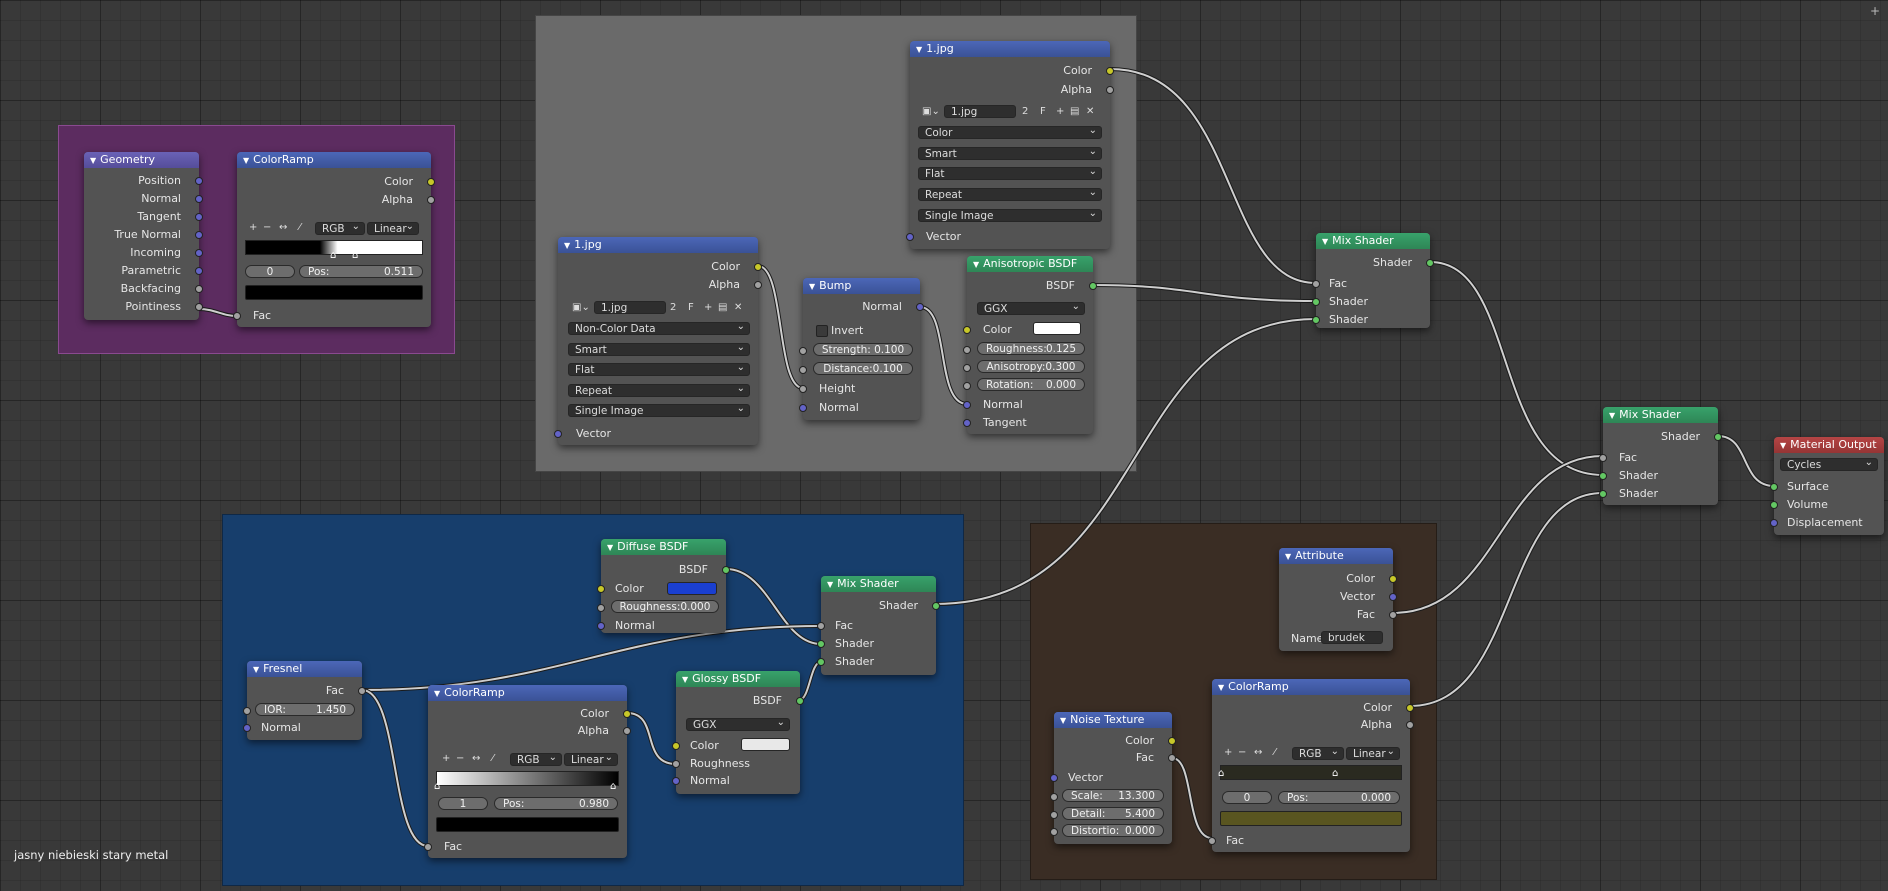 The height and width of the screenshot is (891, 1888). I want to click on socket-shader-1-in, so click(1316, 302).